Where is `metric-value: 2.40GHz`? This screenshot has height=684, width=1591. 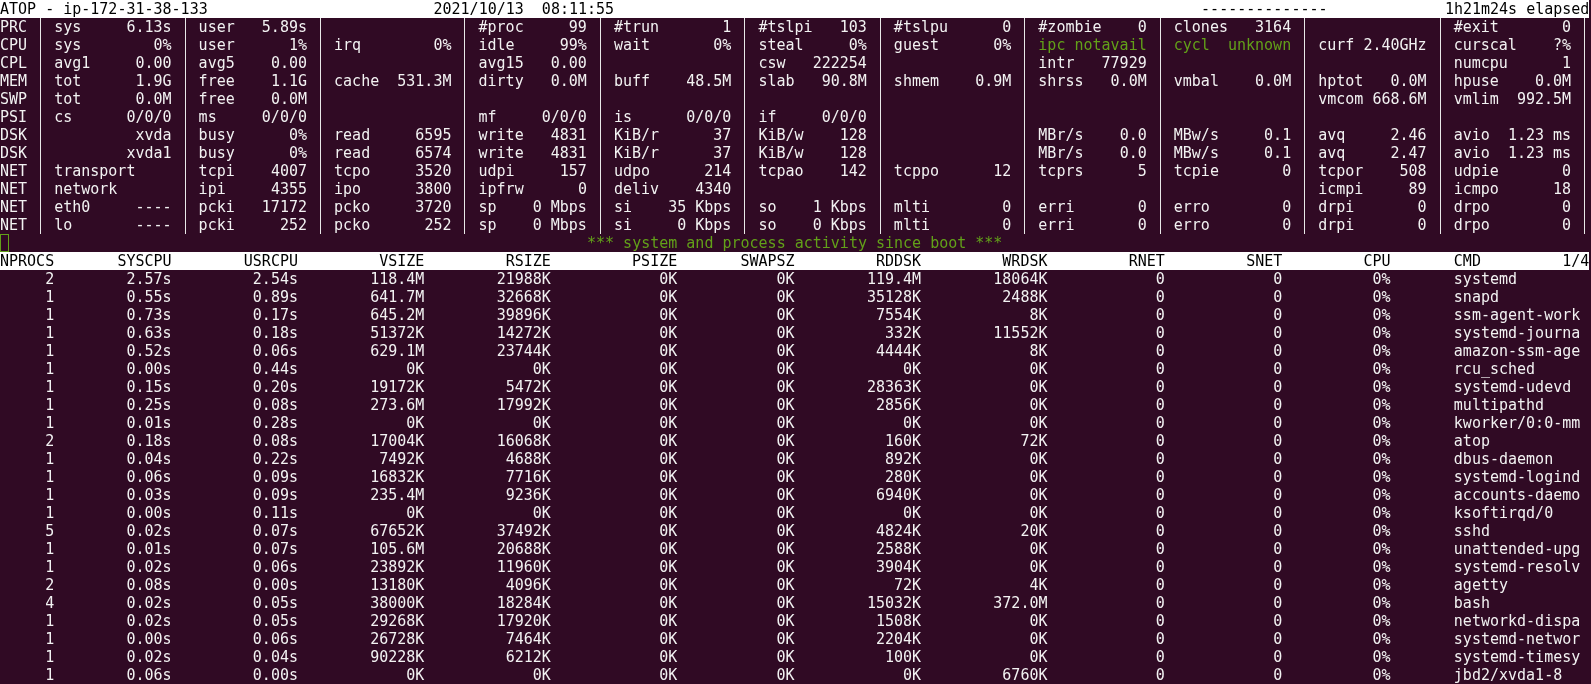
metric-value: 2.40GHz is located at coordinates (1395, 45).